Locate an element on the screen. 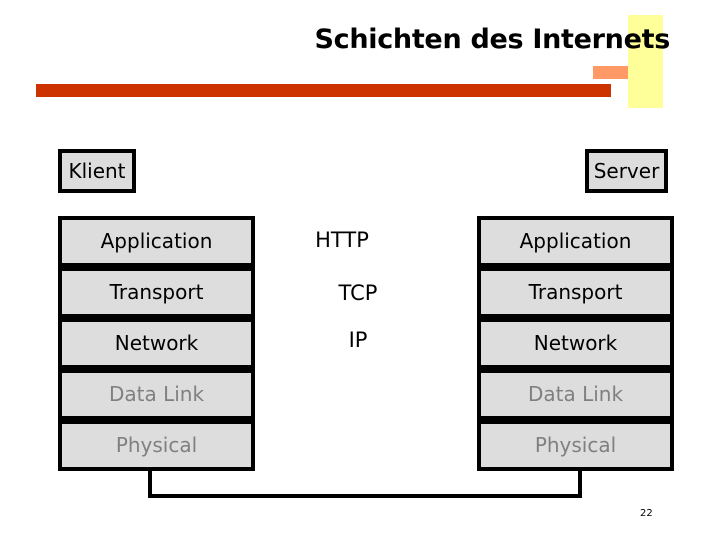 This screenshot has height=540, width=720. server-layer-data-link: Data Link is located at coordinates (575, 394).